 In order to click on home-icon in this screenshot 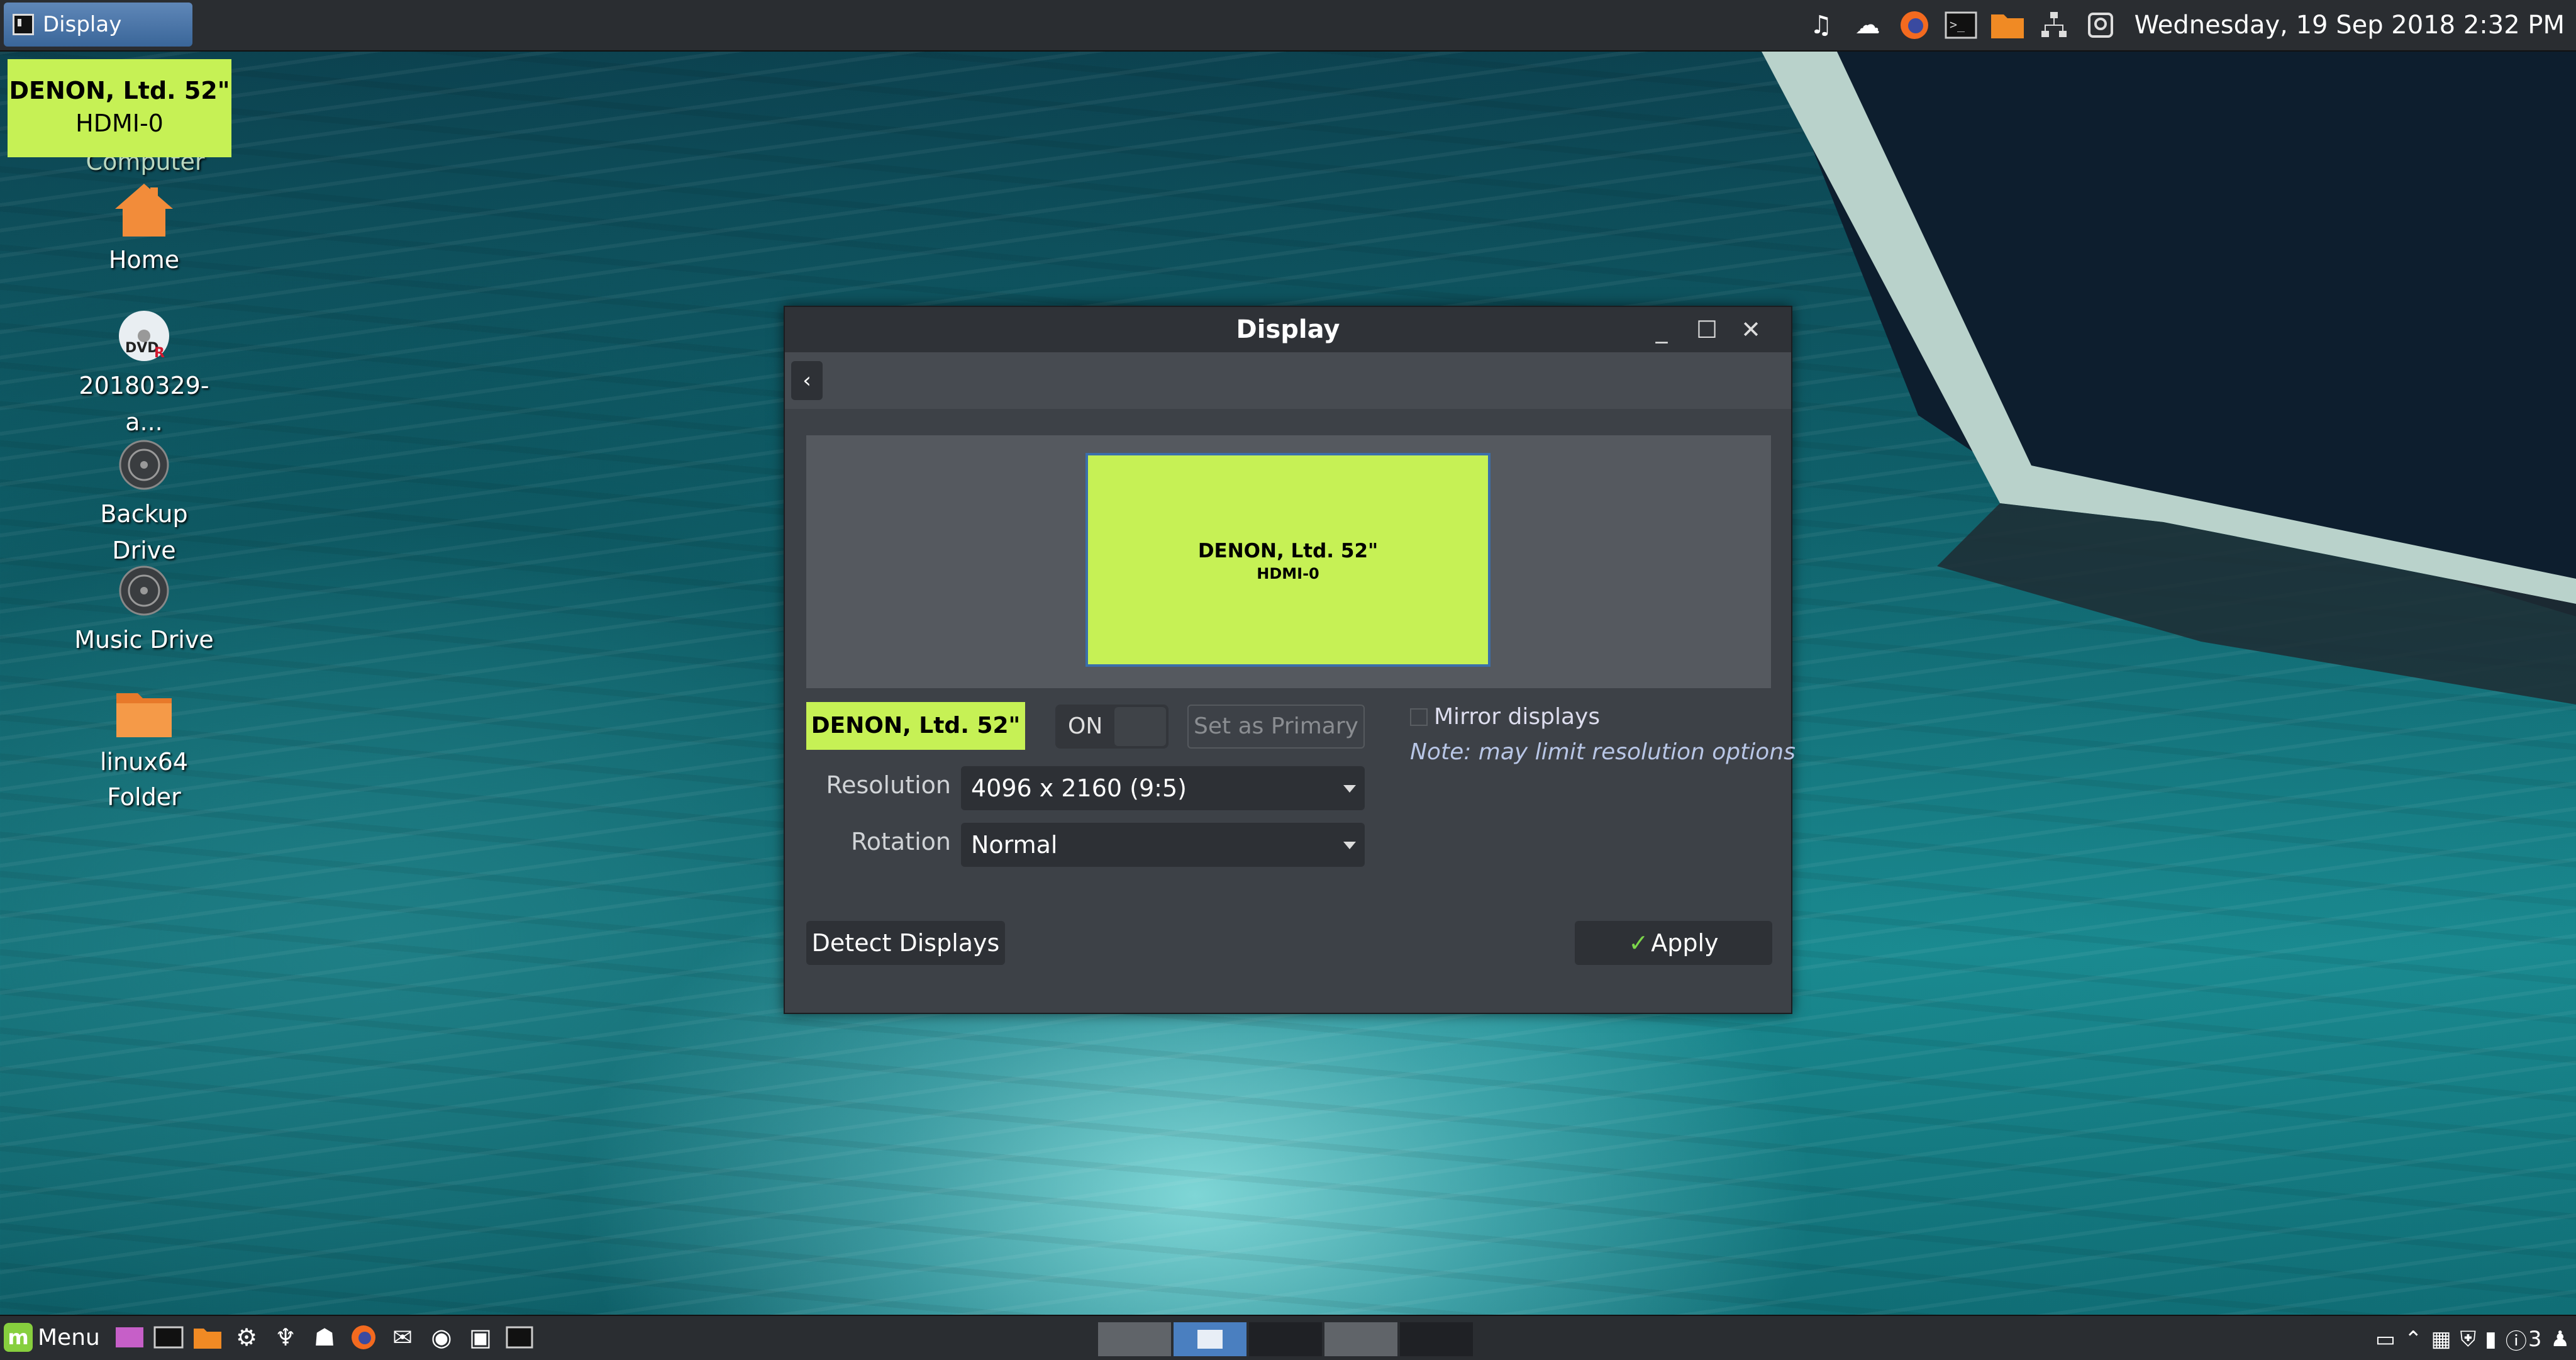, I will do `click(144, 210)`.